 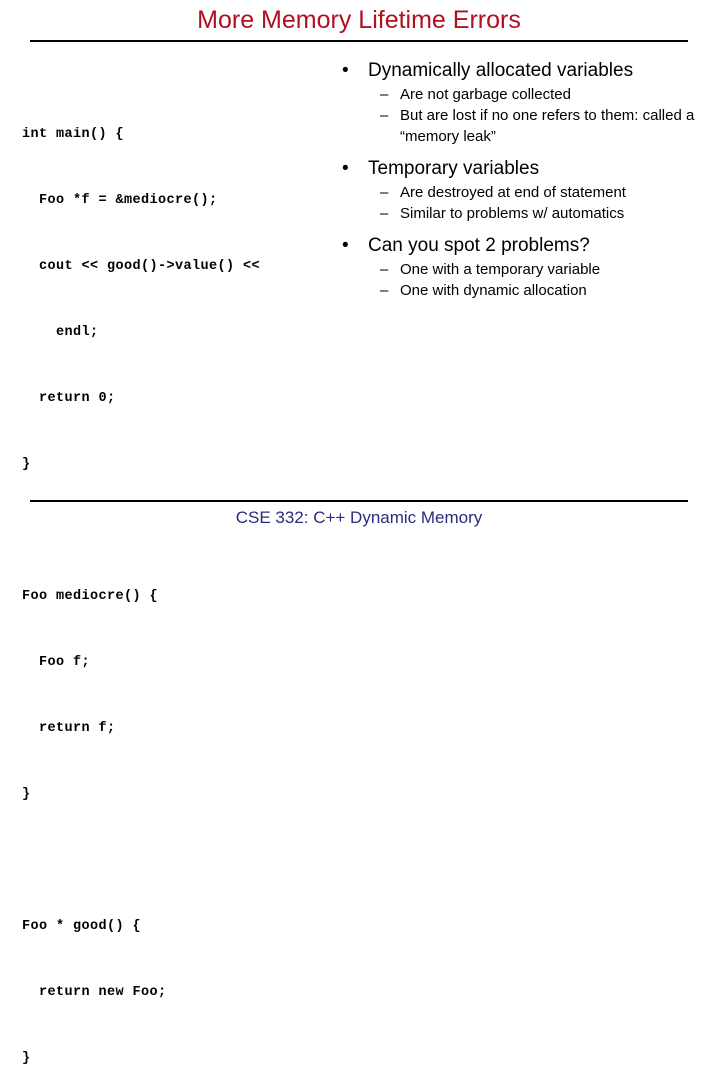 What do you see at coordinates (177, 976) in the screenshot?
I see `code-block: Foo * good() { return new Foo; }` at bounding box center [177, 976].